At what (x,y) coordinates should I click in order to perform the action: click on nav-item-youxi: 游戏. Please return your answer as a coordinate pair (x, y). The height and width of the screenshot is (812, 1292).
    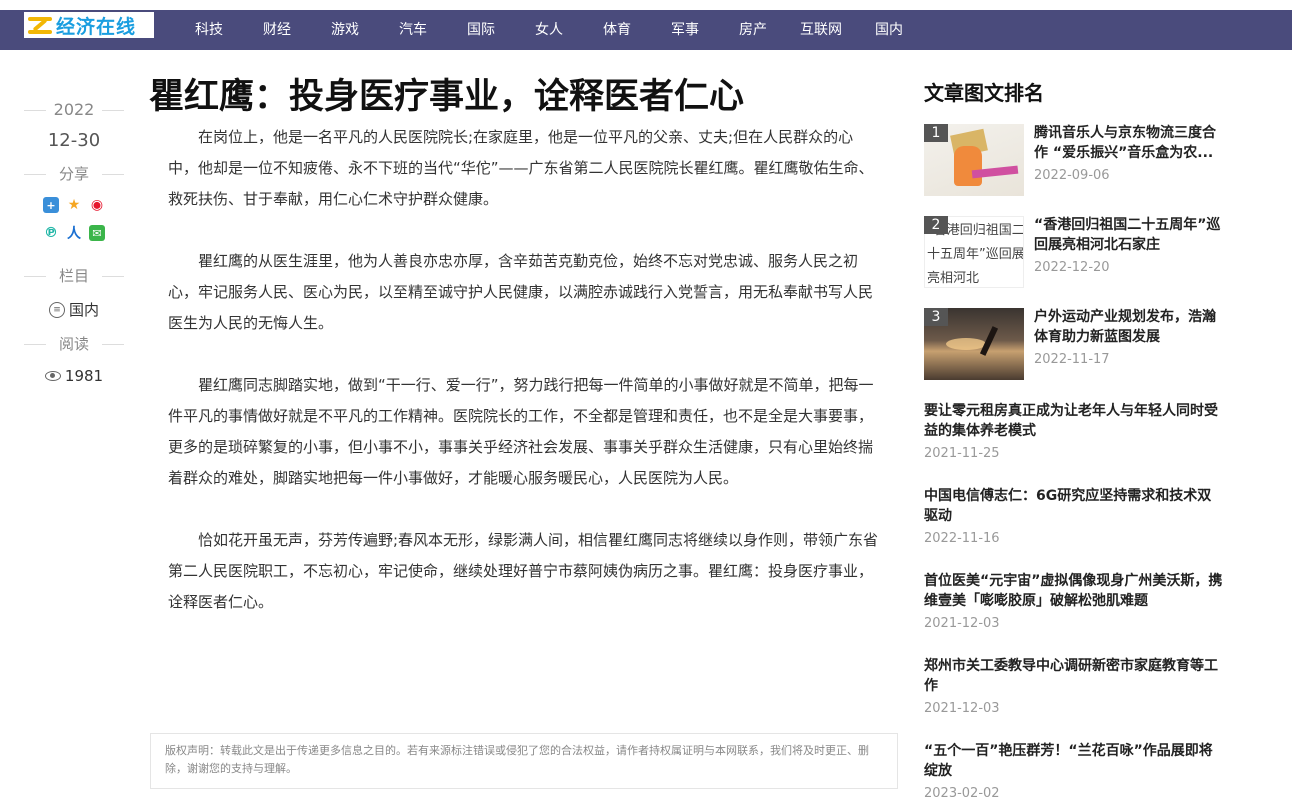
    Looking at the image, I should click on (345, 30).